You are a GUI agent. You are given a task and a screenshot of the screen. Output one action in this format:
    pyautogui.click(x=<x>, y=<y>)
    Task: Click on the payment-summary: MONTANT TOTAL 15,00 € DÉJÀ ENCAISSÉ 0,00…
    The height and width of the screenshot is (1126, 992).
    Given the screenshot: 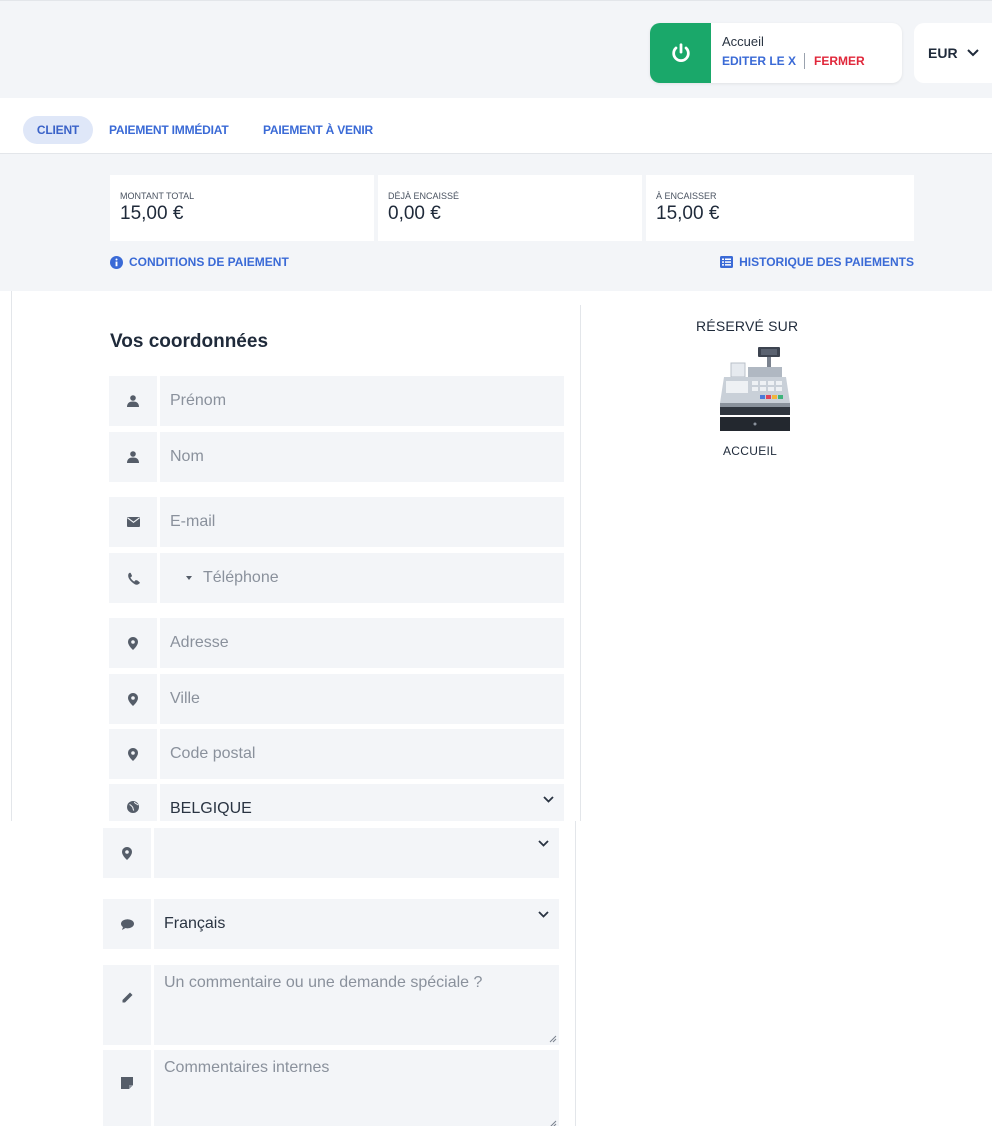 What is the action you would take?
    pyautogui.click(x=496, y=222)
    